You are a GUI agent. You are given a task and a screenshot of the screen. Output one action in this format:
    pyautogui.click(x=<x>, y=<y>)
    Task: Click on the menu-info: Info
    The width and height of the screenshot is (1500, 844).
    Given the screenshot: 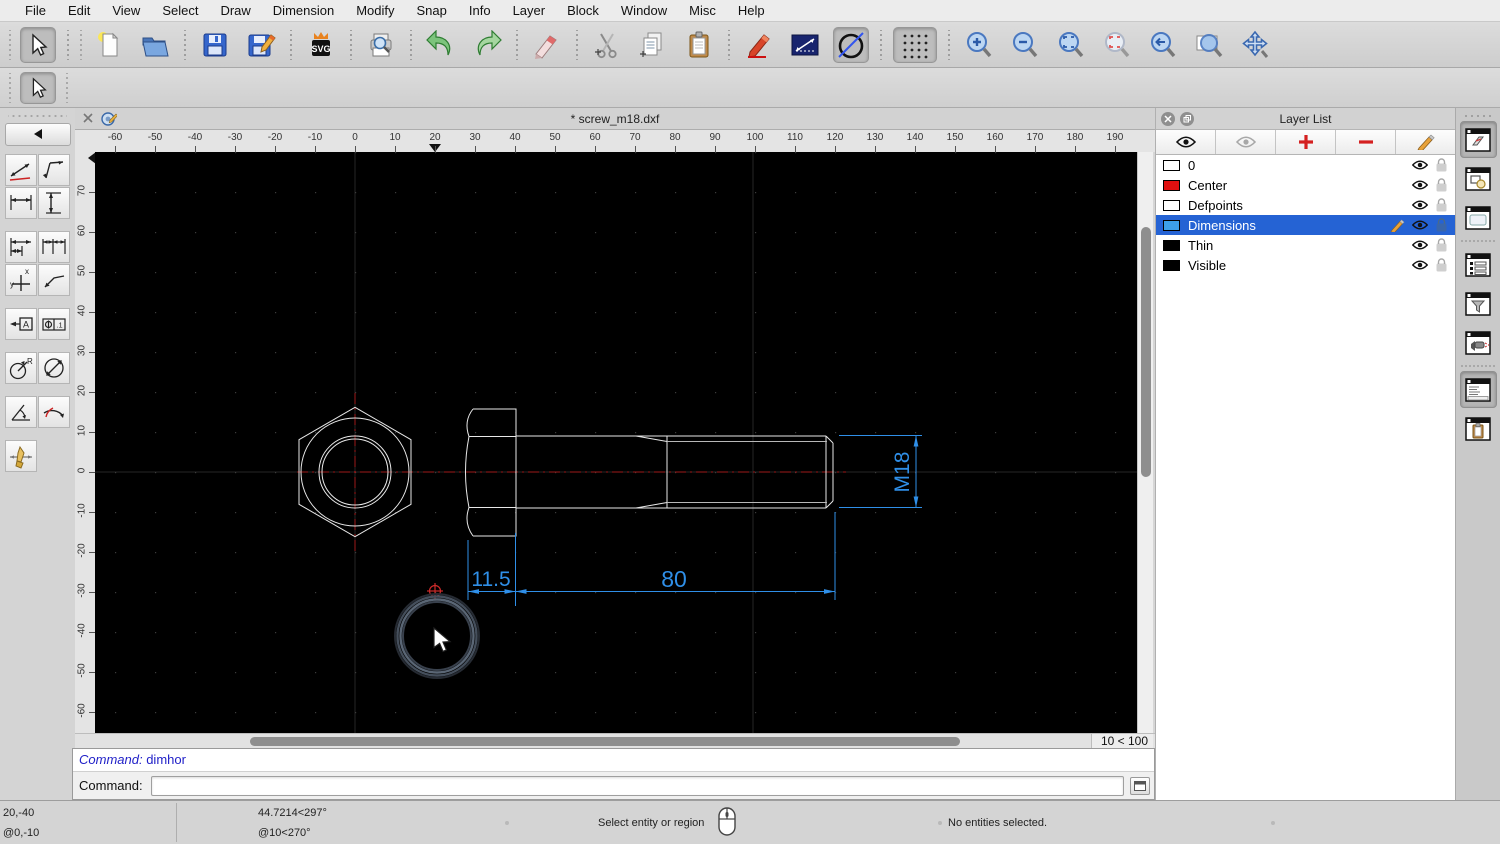 What is the action you would take?
    pyautogui.click(x=480, y=11)
    